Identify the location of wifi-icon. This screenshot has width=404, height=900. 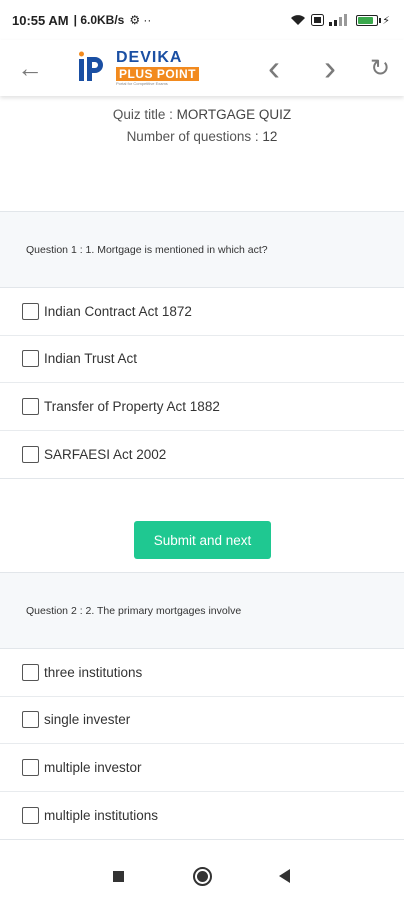
(298, 20).